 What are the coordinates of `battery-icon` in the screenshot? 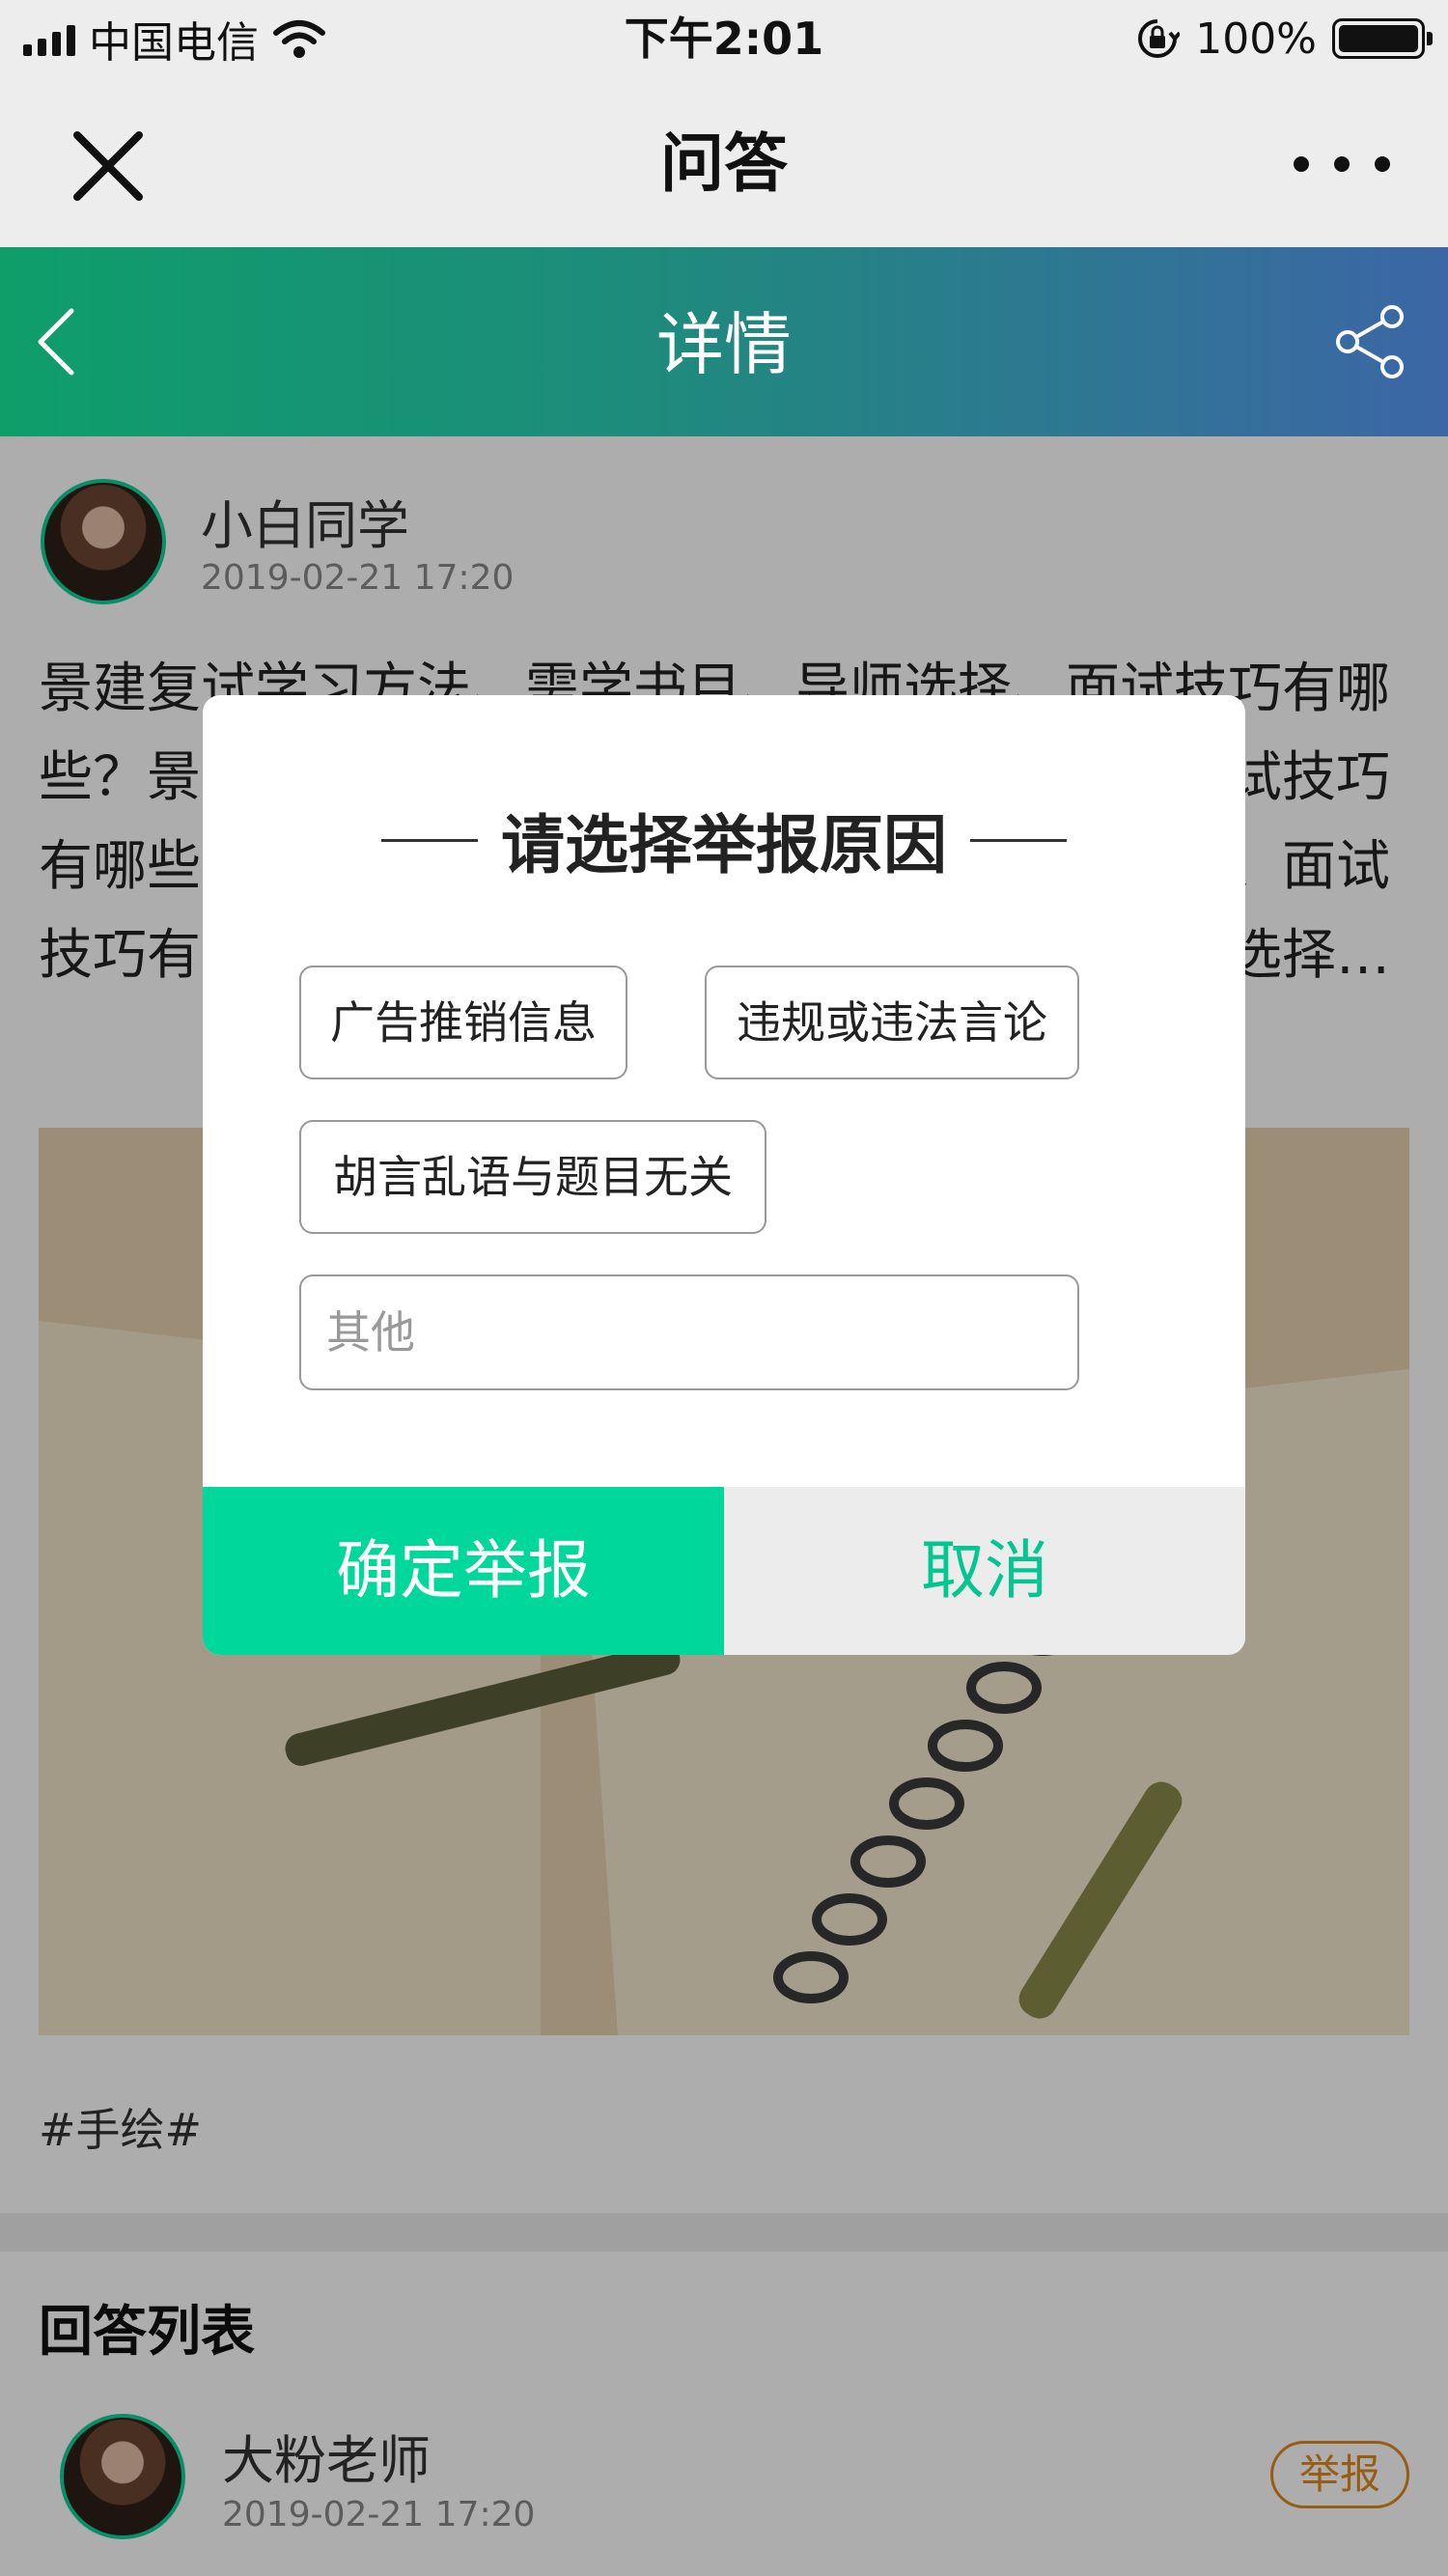 It's located at (1383, 39).